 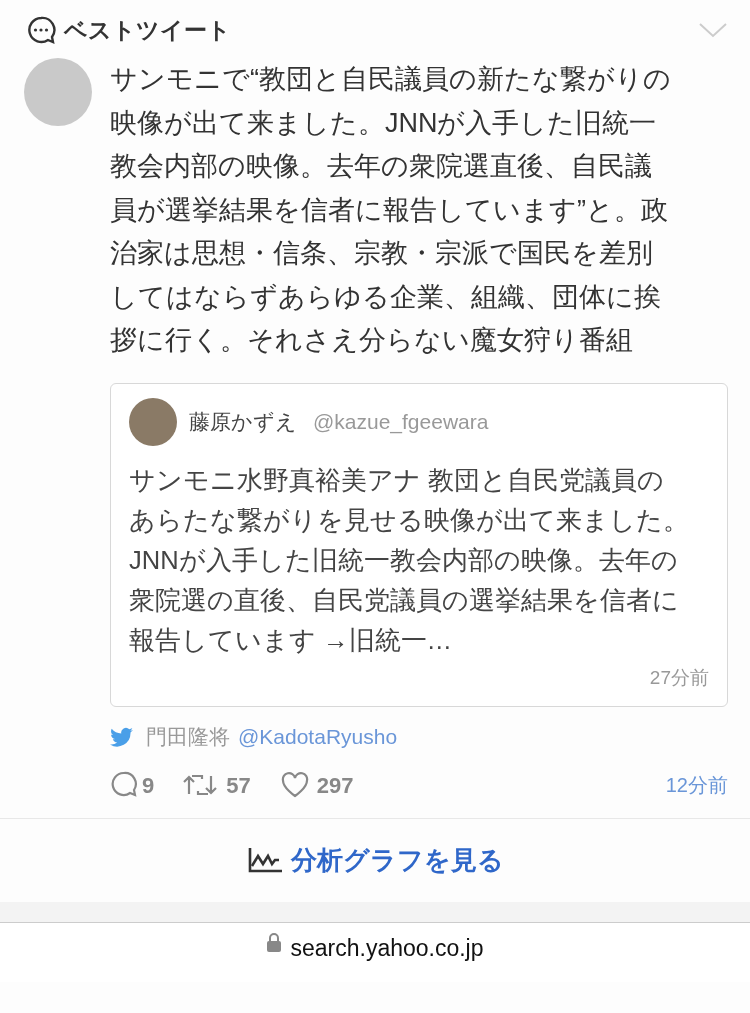 I want to click on url-text: search.yahoo.co.jp, so click(x=387, y=947).